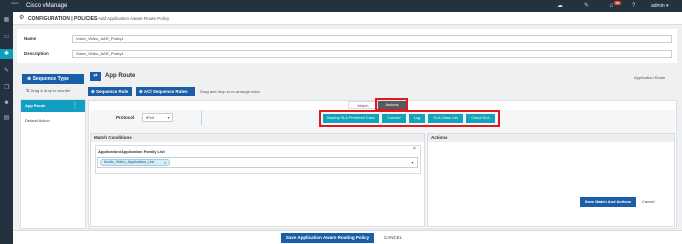 This screenshot has height=244, width=682. I want to click on rearrange-note: Drag and drop to re-arrange rules, so click(230, 91).